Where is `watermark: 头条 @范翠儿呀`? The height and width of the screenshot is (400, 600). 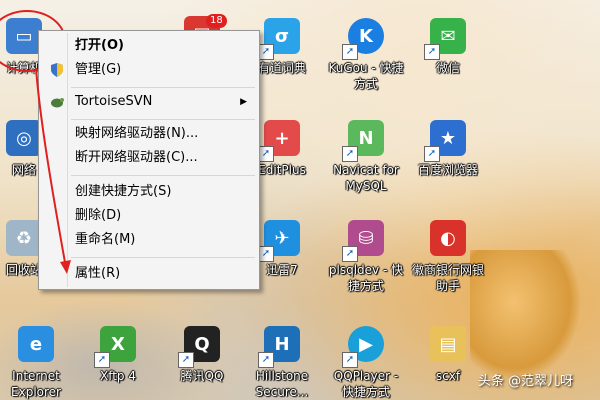
watermark: 头条 @范翠儿呀 is located at coordinates (526, 381).